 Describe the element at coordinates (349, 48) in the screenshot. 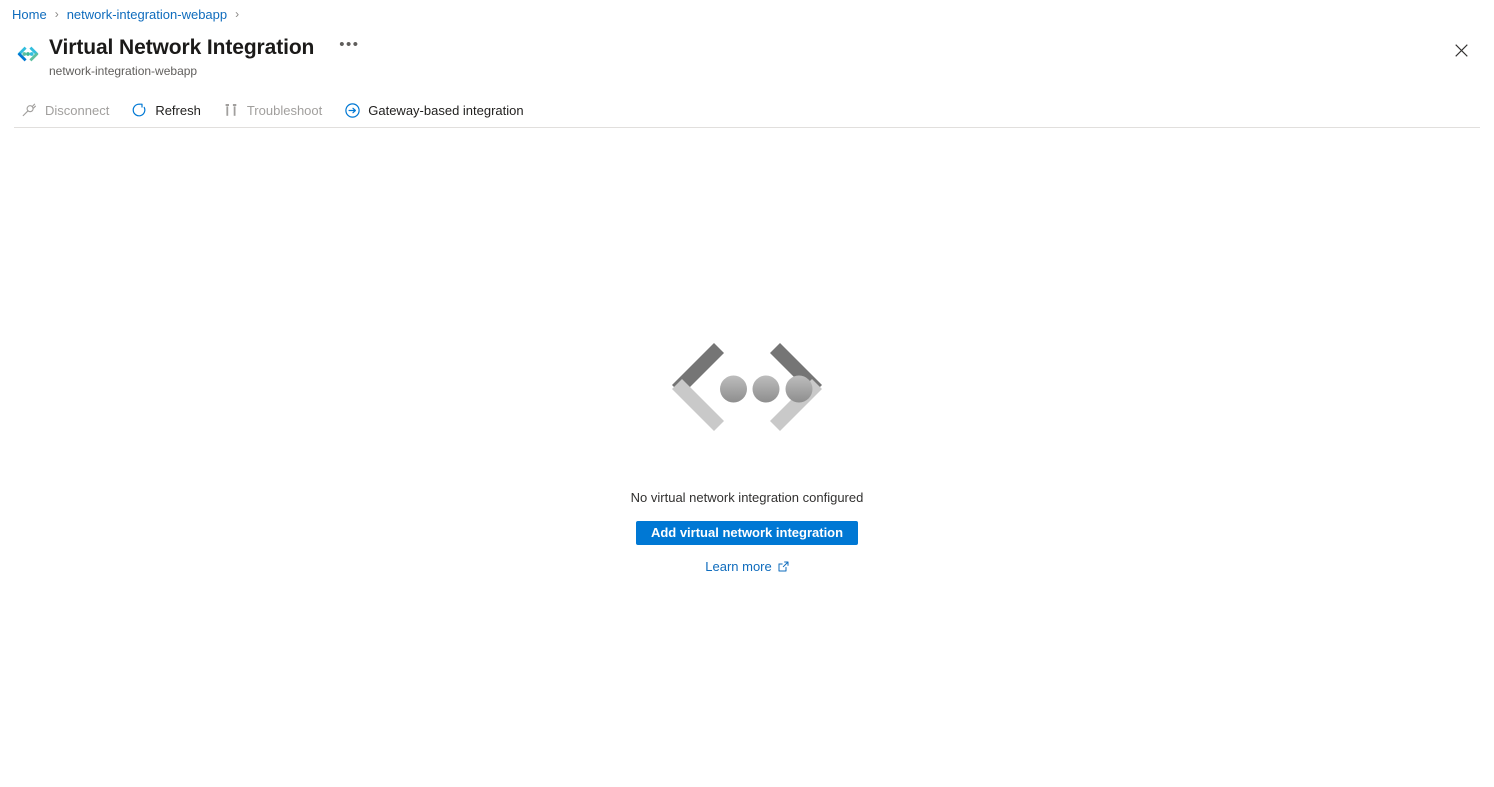

I see `more-options-button: •••` at that location.